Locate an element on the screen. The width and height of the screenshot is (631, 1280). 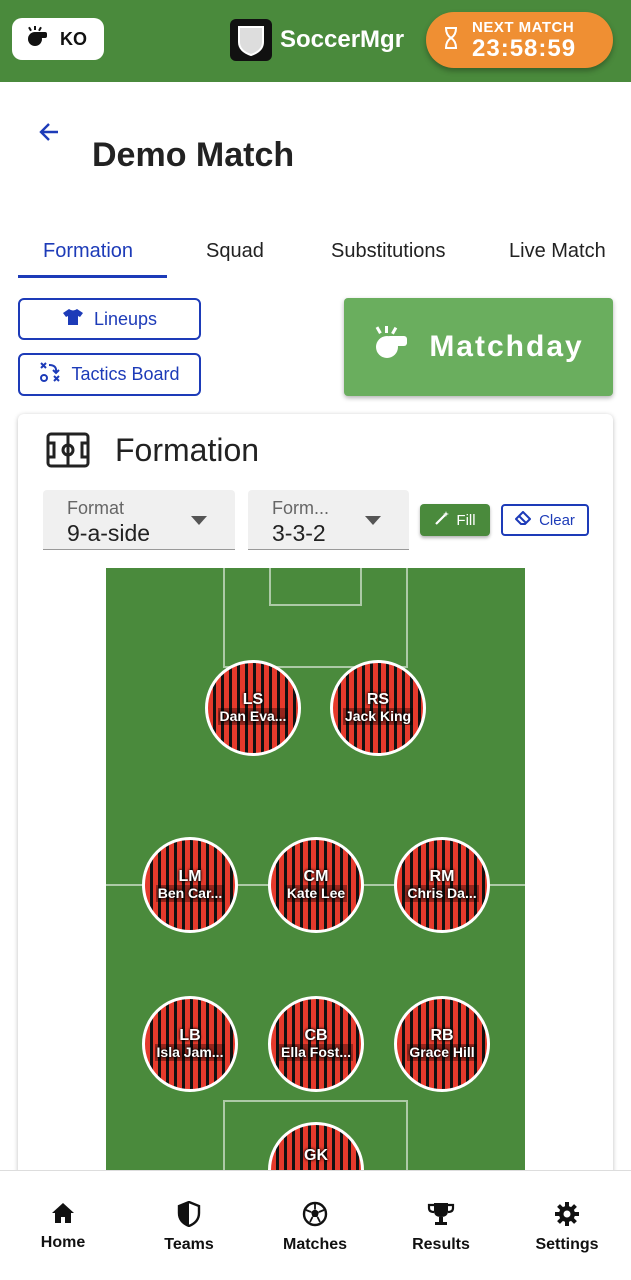
lineups-label: Lineups is located at coordinates (125, 318).